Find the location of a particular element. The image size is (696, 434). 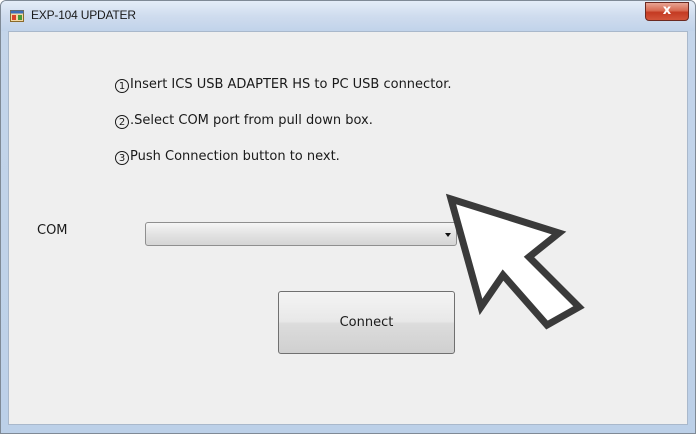

title-bar: EXP-104 UPDATER x is located at coordinates (348, 16).